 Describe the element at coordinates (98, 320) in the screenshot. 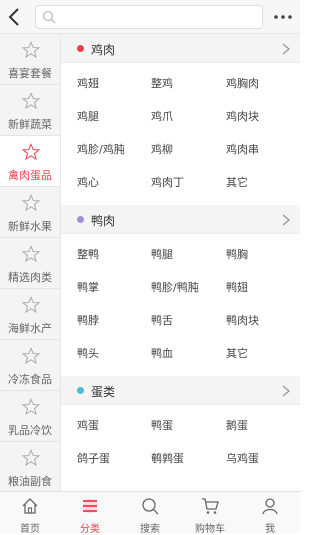

I see `subcategory-item: 鸭脖` at that location.